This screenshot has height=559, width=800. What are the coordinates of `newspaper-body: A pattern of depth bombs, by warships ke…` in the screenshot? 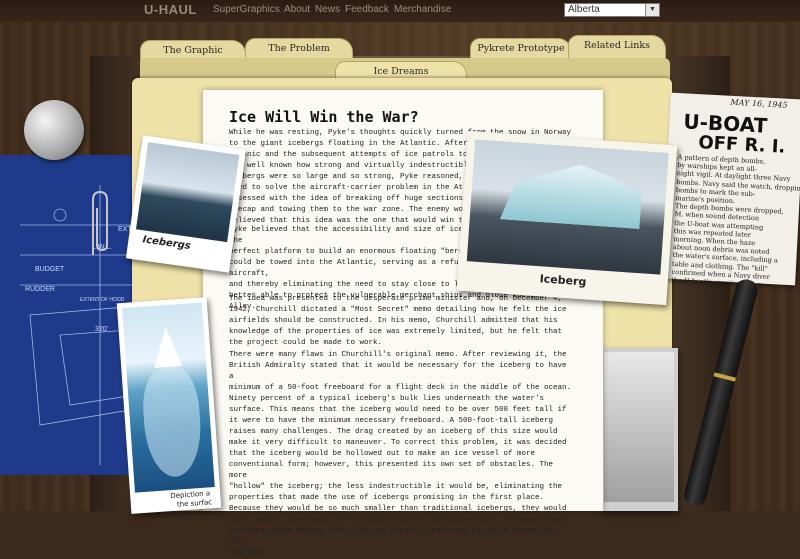 It's located at (735, 219).